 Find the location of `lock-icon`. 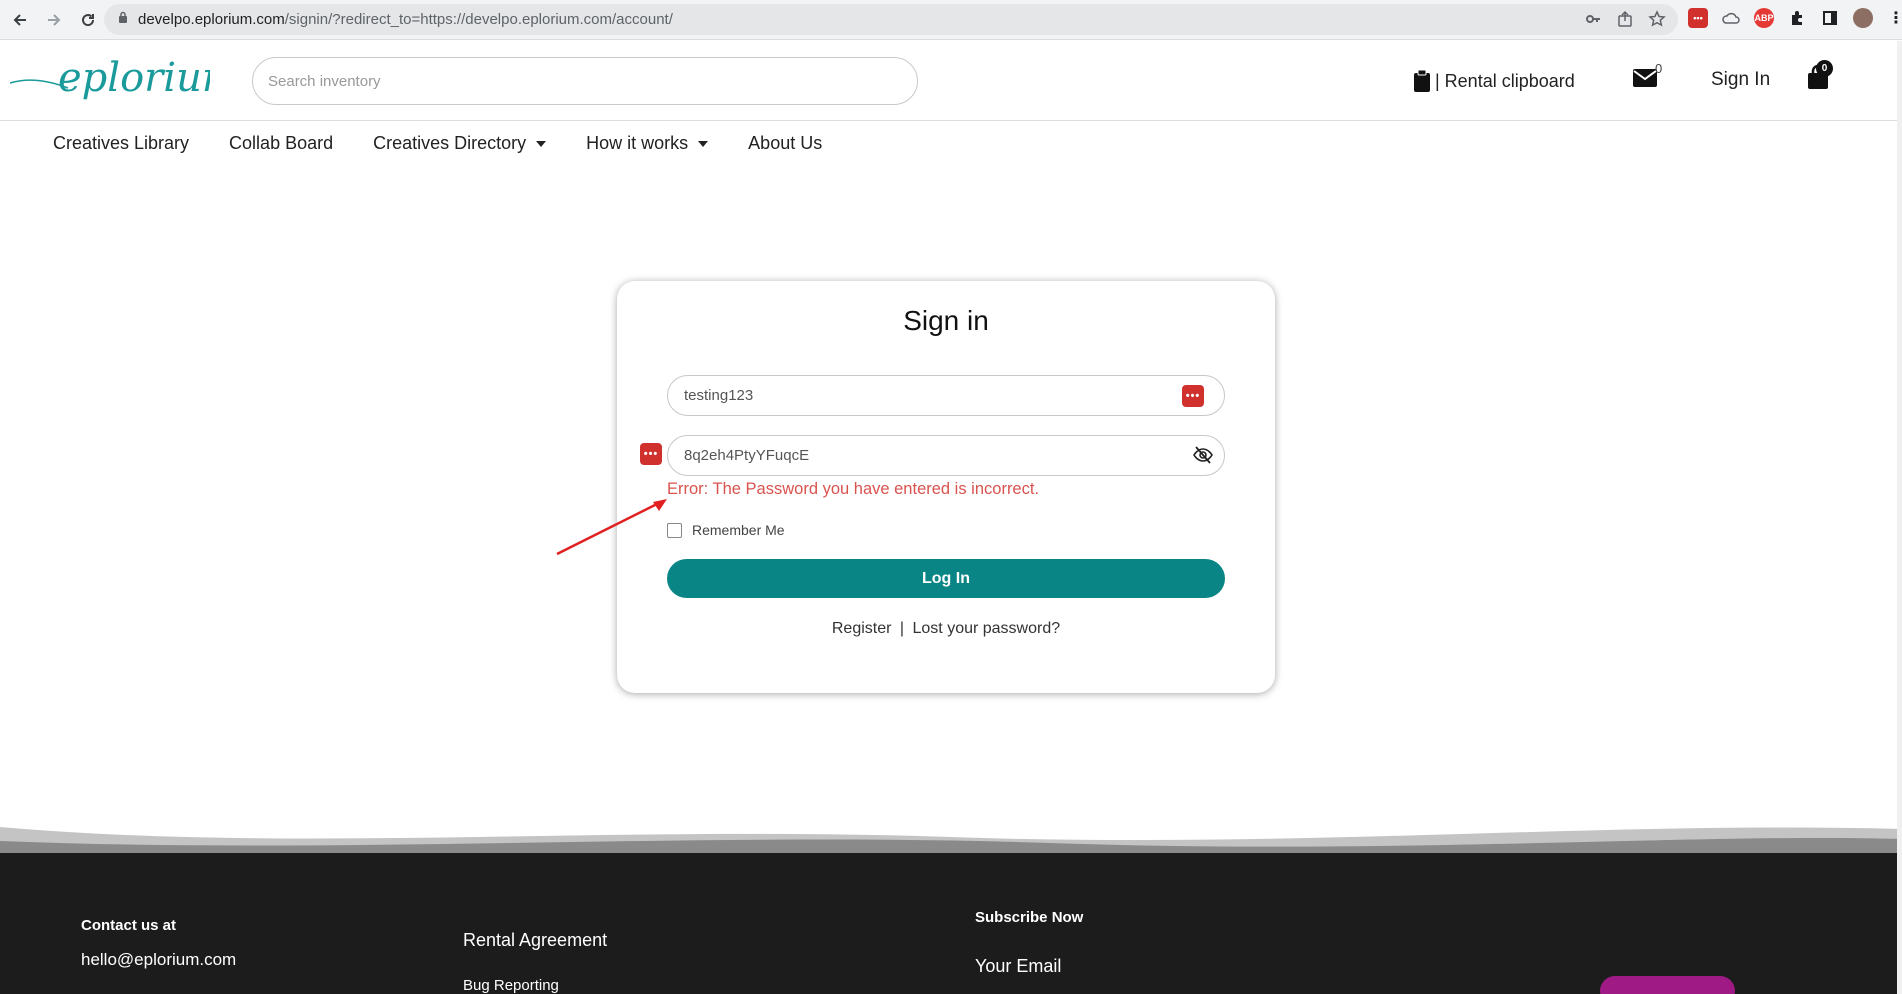

lock-icon is located at coordinates (123, 19).